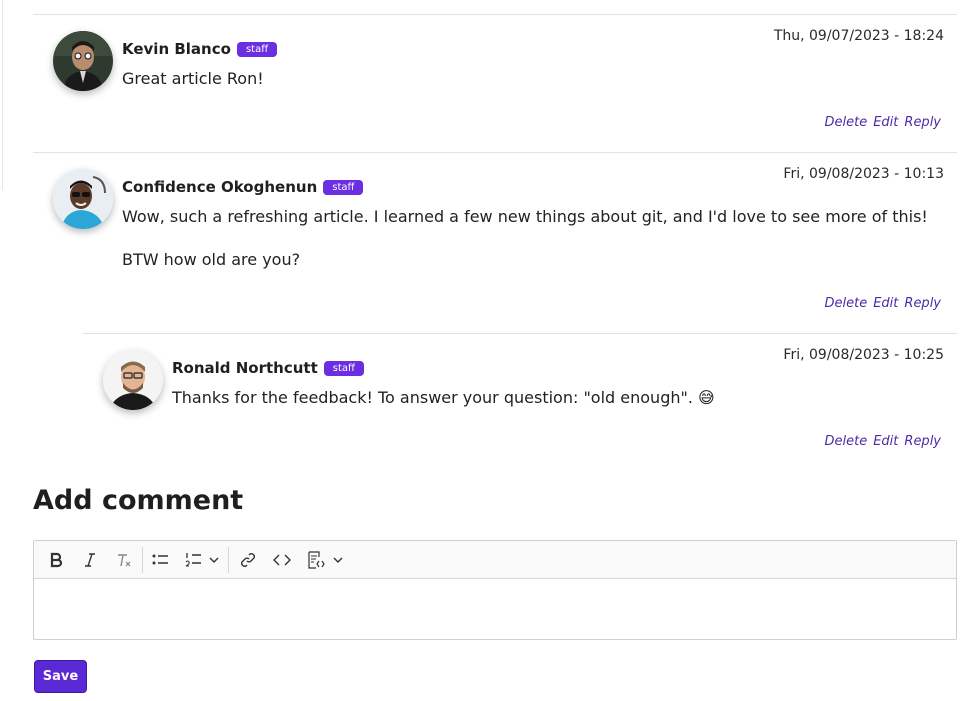 The width and height of the screenshot is (975, 701). I want to click on link-icon, so click(248, 560).